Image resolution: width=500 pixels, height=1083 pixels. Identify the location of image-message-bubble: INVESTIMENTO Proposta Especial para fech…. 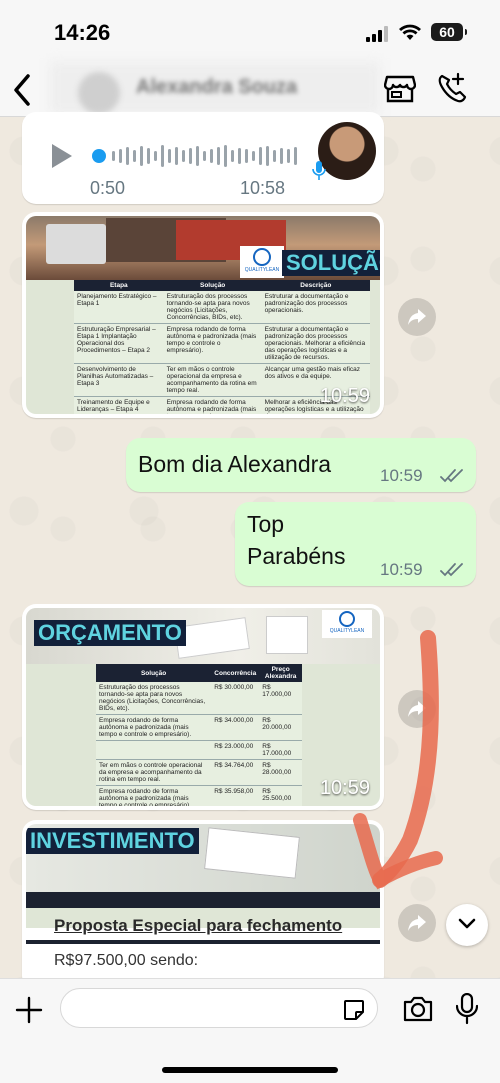
(203, 905).